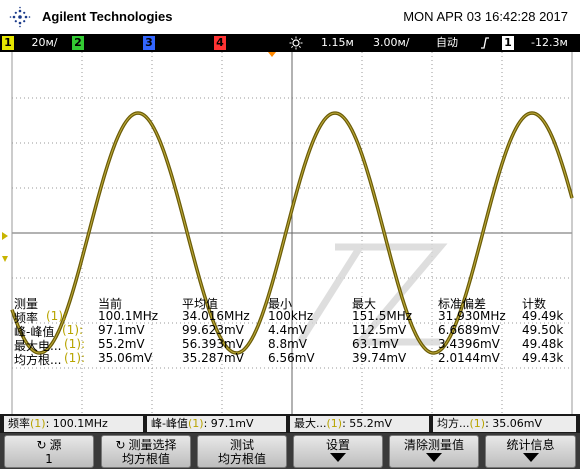 This screenshot has height=469, width=580. What do you see at coordinates (549, 43) in the screenshot?
I see `trigger-level: -12.3ᴍ` at bounding box center [549, 43].